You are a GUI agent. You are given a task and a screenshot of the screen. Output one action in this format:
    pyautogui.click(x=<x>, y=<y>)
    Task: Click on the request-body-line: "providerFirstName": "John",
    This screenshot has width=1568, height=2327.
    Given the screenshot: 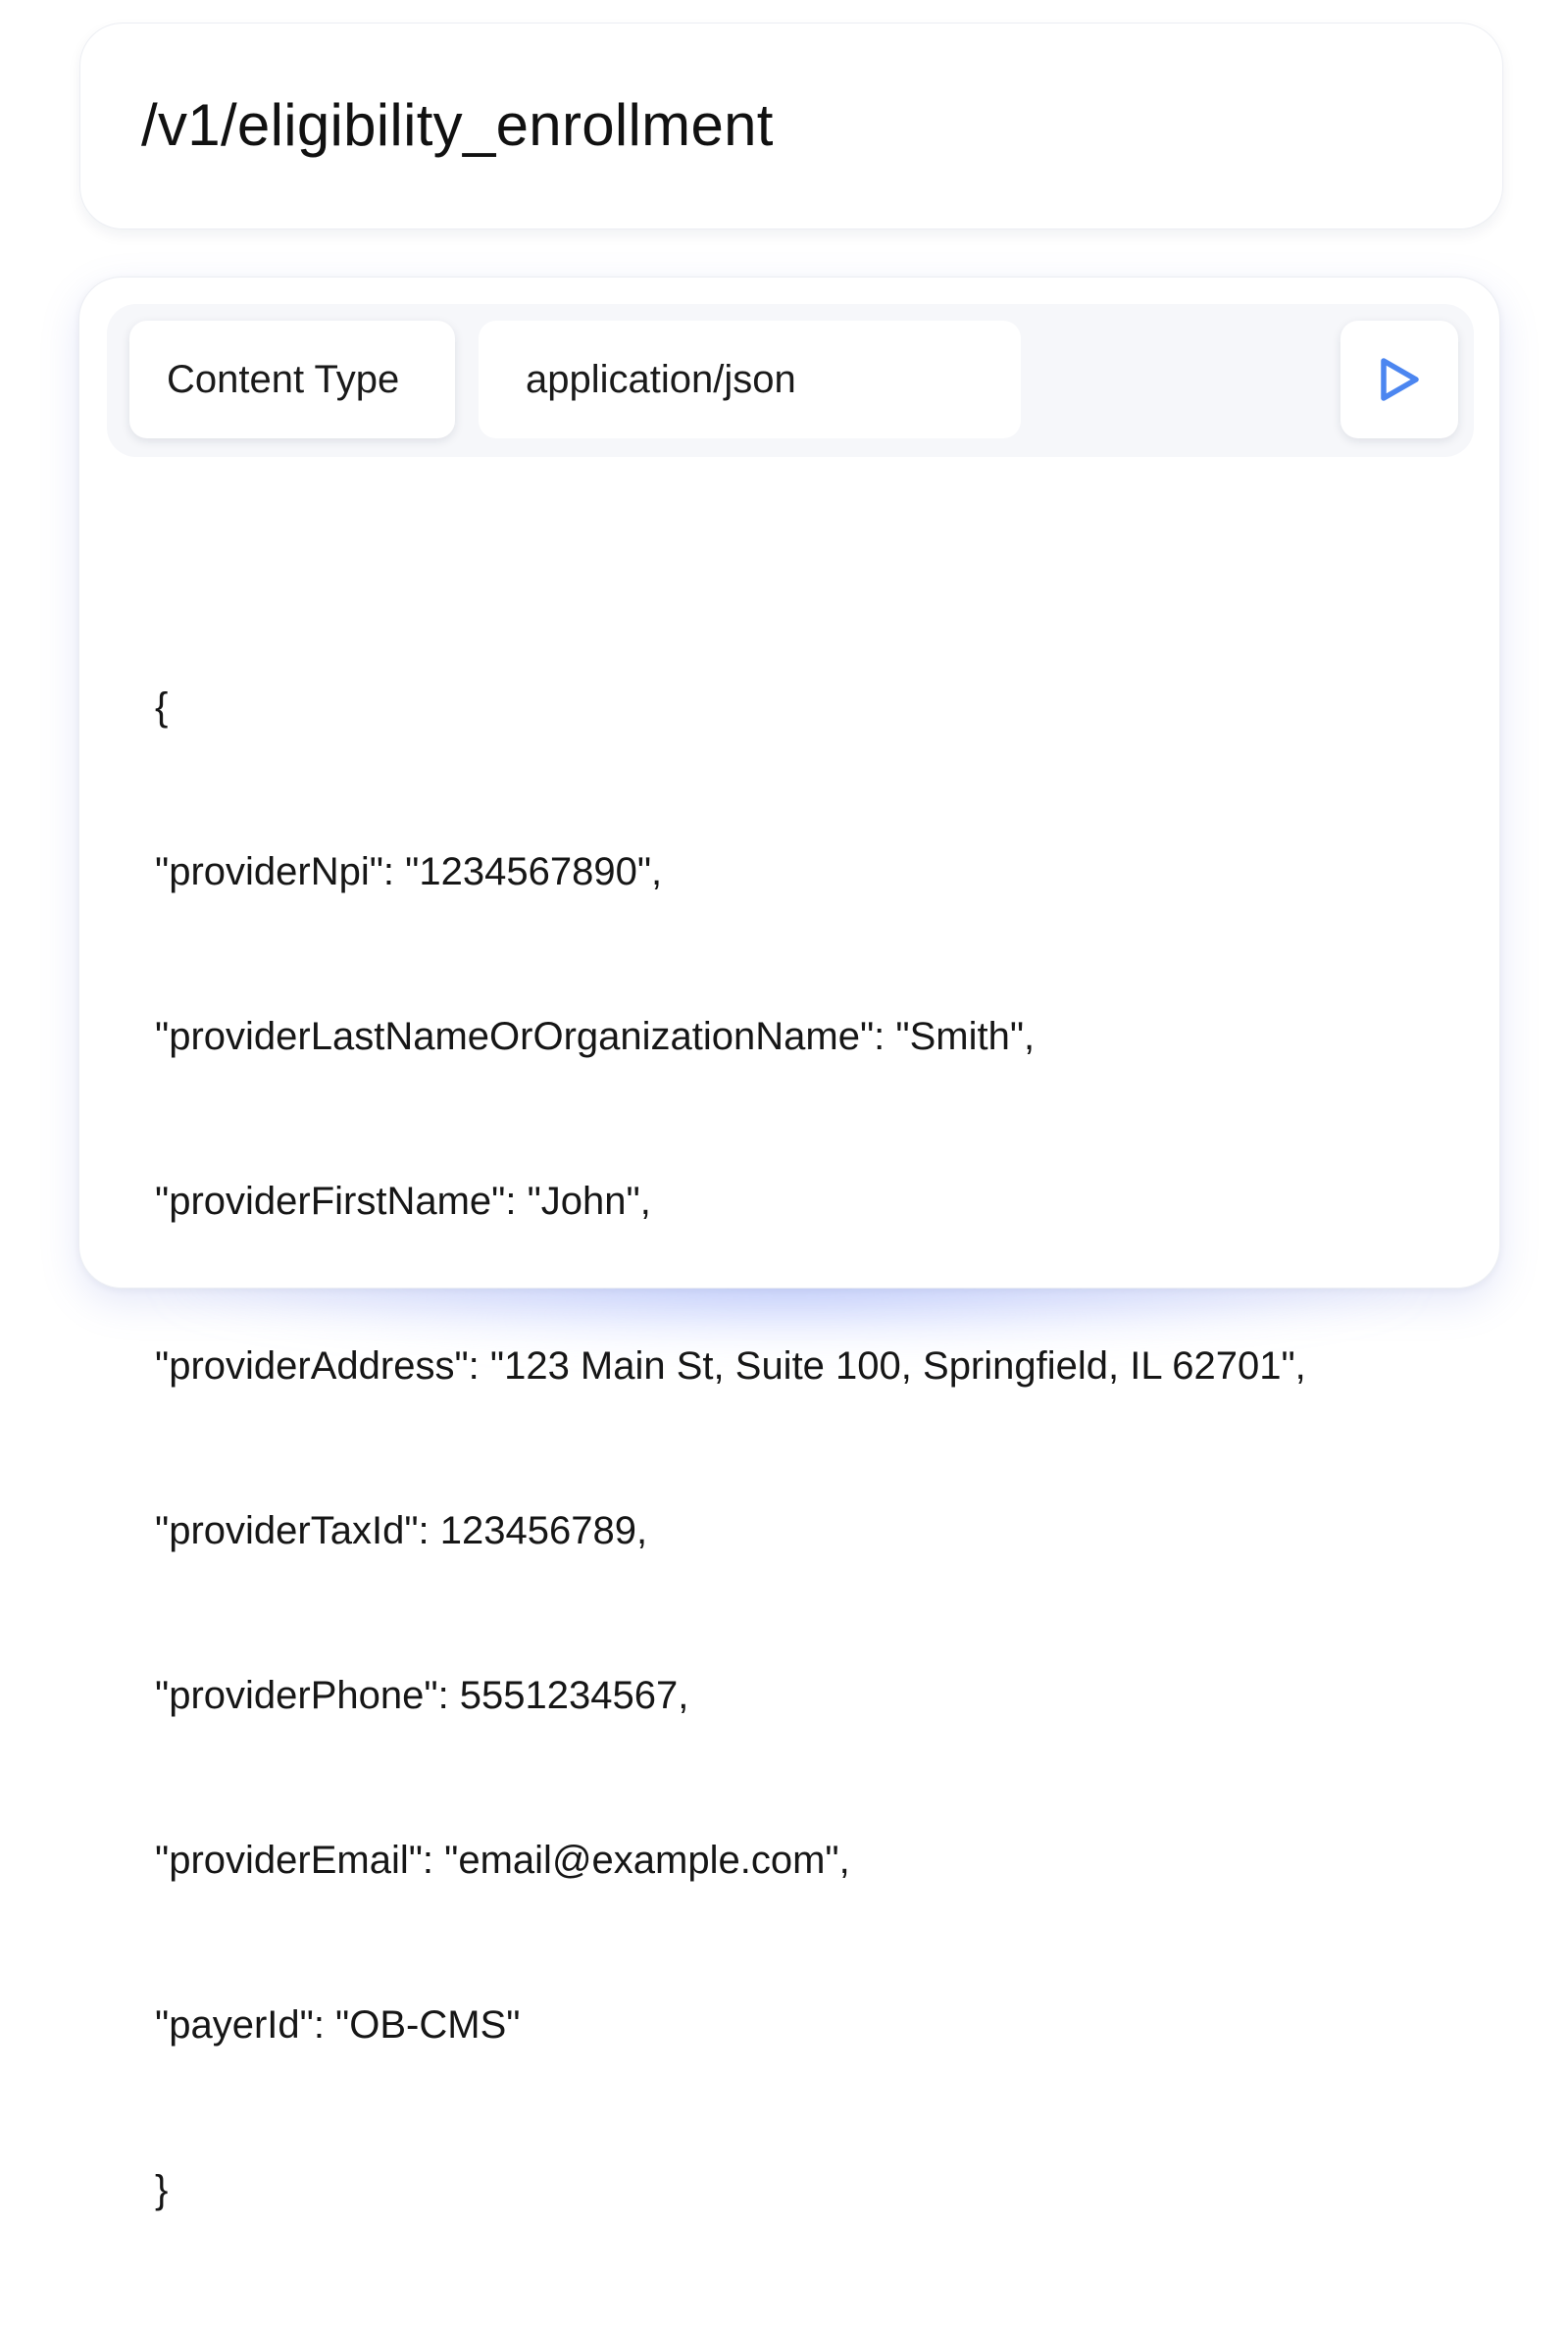 What is the action you would take?
    pyautogui.click(x=403, y=1201)
    